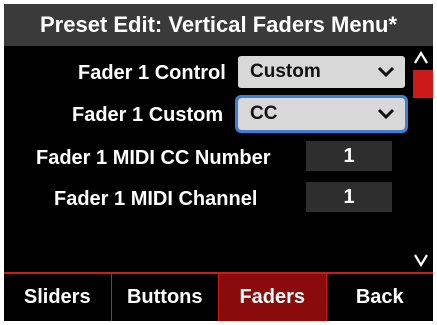 Image resolution: width=437 pixels, height=325 pixels. I want to click on scroll-down-button, so click(421, 260).